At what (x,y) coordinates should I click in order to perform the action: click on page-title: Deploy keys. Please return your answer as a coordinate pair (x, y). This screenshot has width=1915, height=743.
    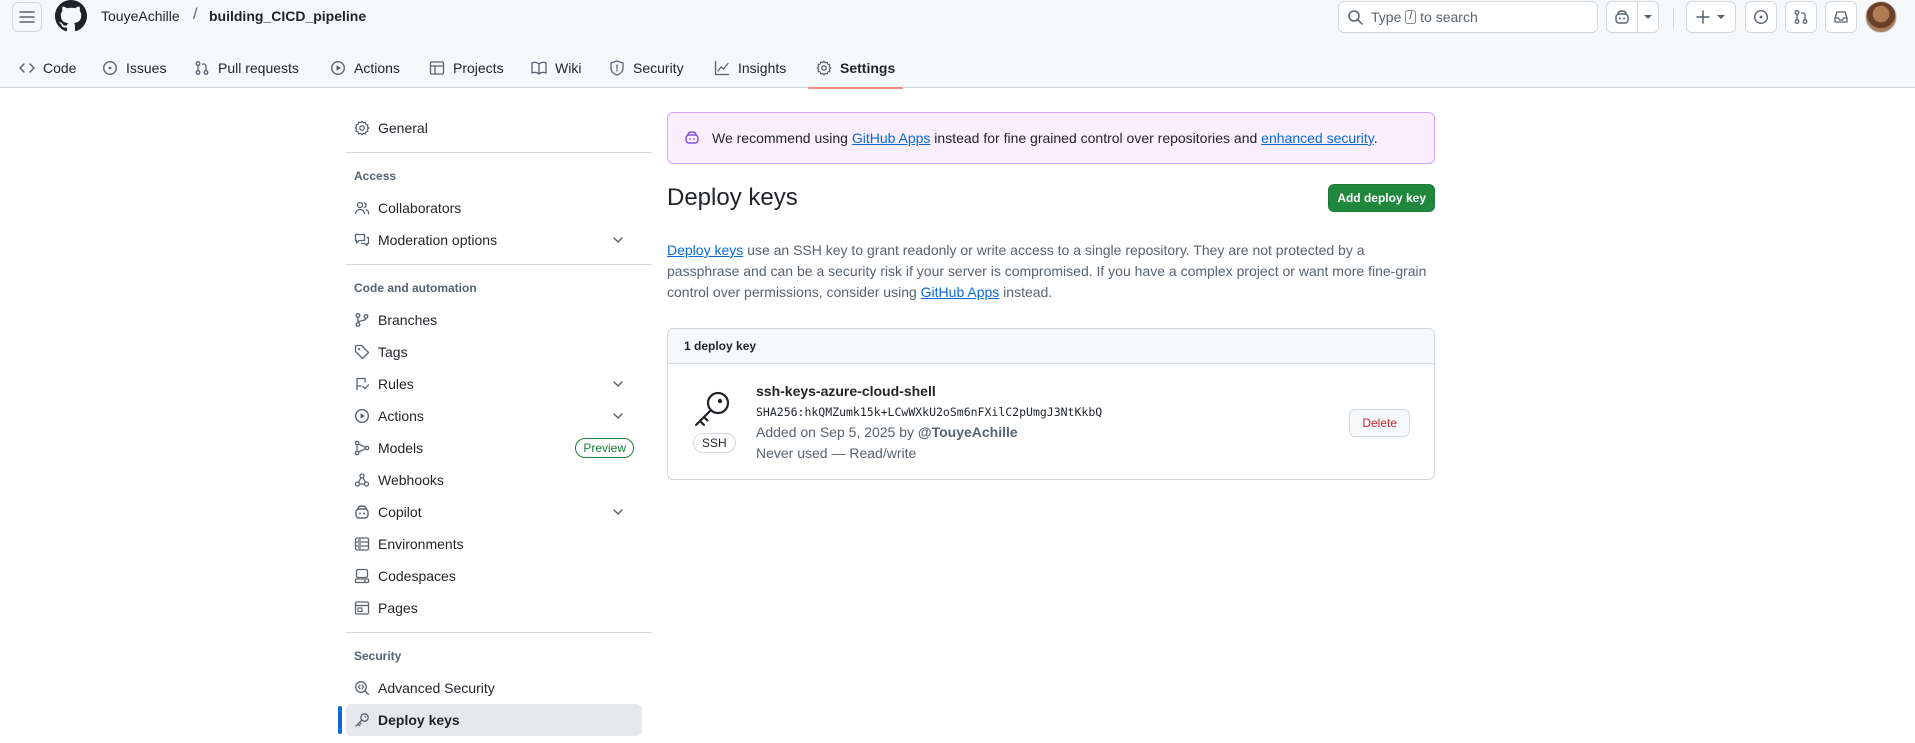
    Looking at the image, I should click on (732, 197).